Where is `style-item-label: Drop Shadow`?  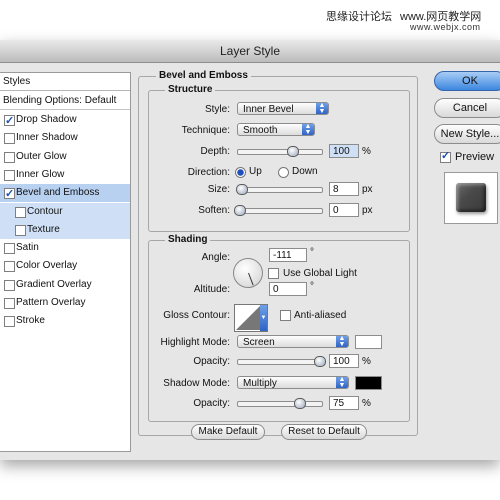
style-item-label: Drop Shadow is located at coordinates (46, 119).